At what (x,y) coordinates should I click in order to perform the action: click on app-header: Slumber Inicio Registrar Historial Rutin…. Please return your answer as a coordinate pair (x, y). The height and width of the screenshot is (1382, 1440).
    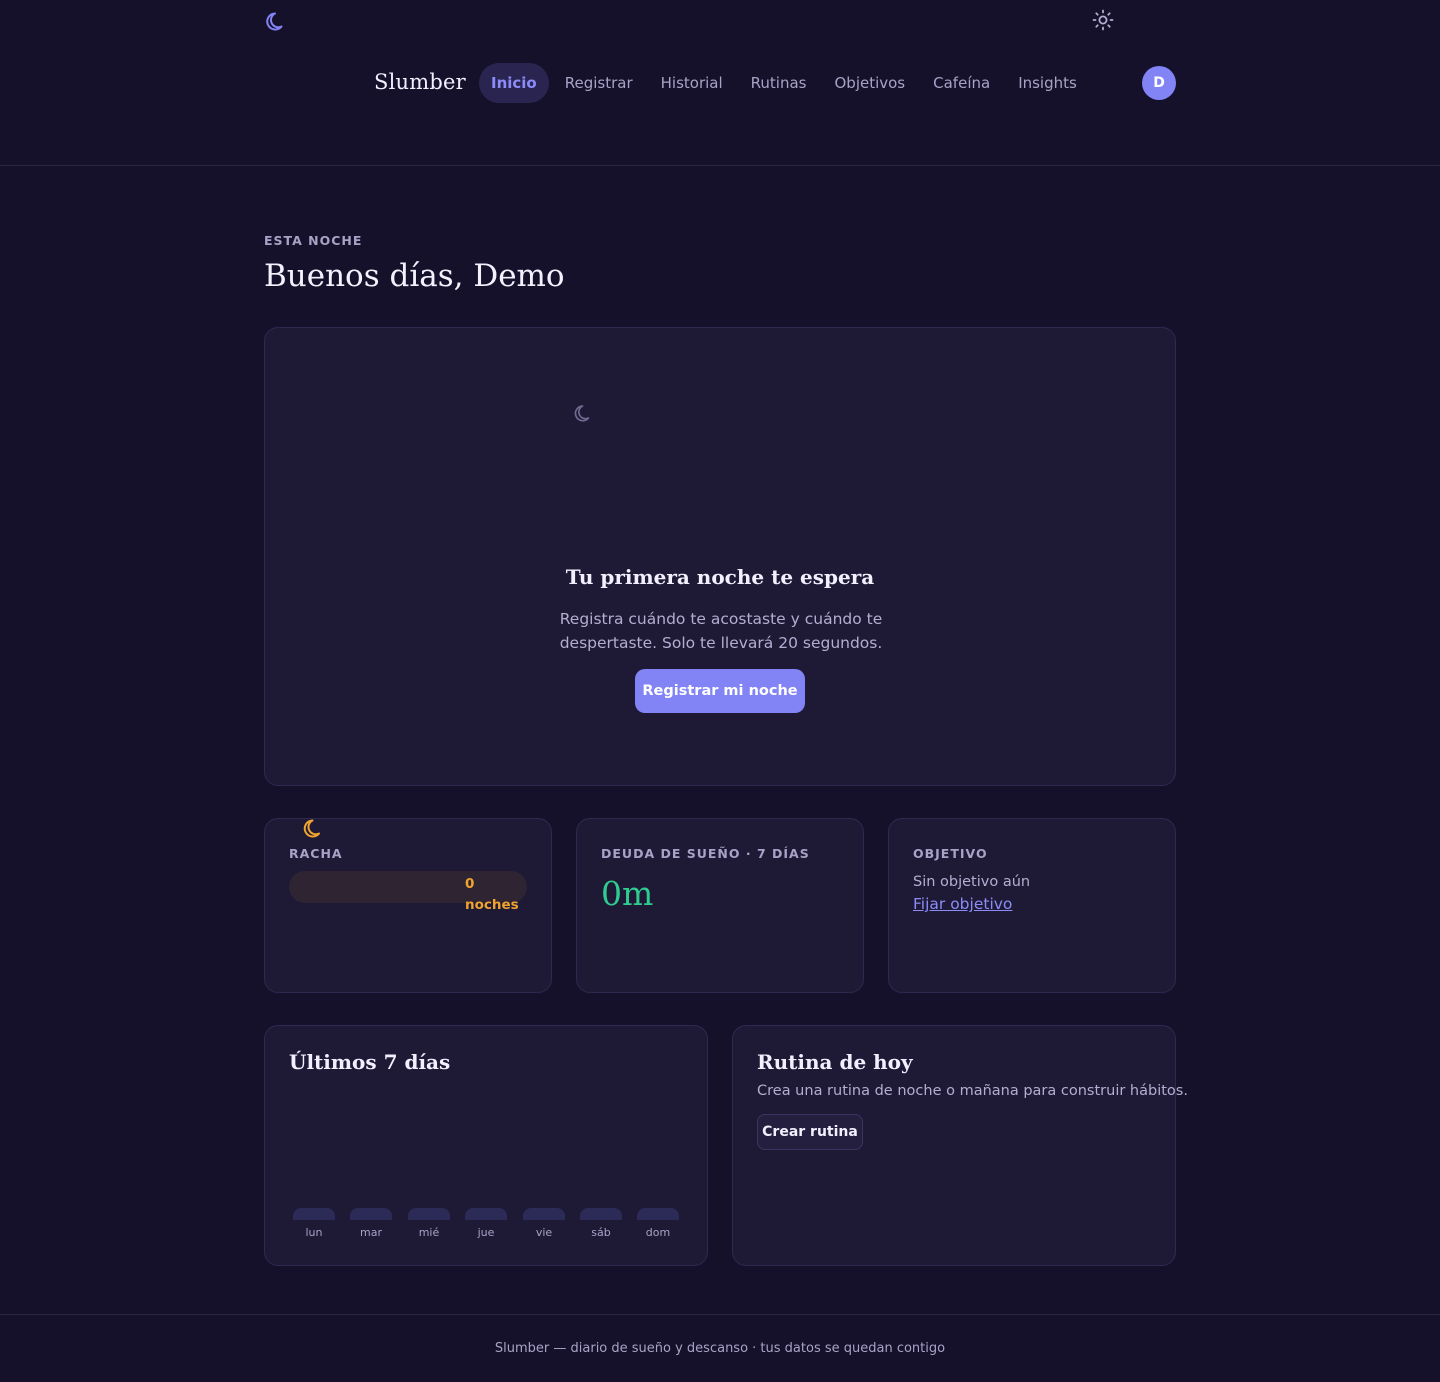
    Looking at the image, I should click on (720, 83).